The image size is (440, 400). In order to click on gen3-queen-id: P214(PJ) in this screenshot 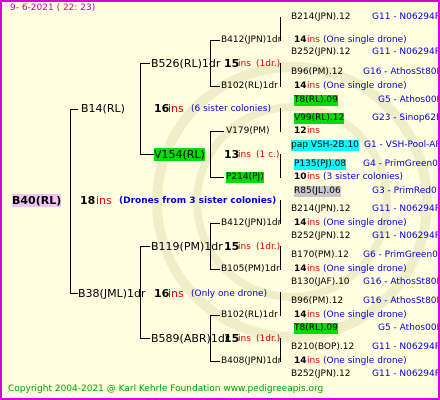, I will do `click(245, 177)`.